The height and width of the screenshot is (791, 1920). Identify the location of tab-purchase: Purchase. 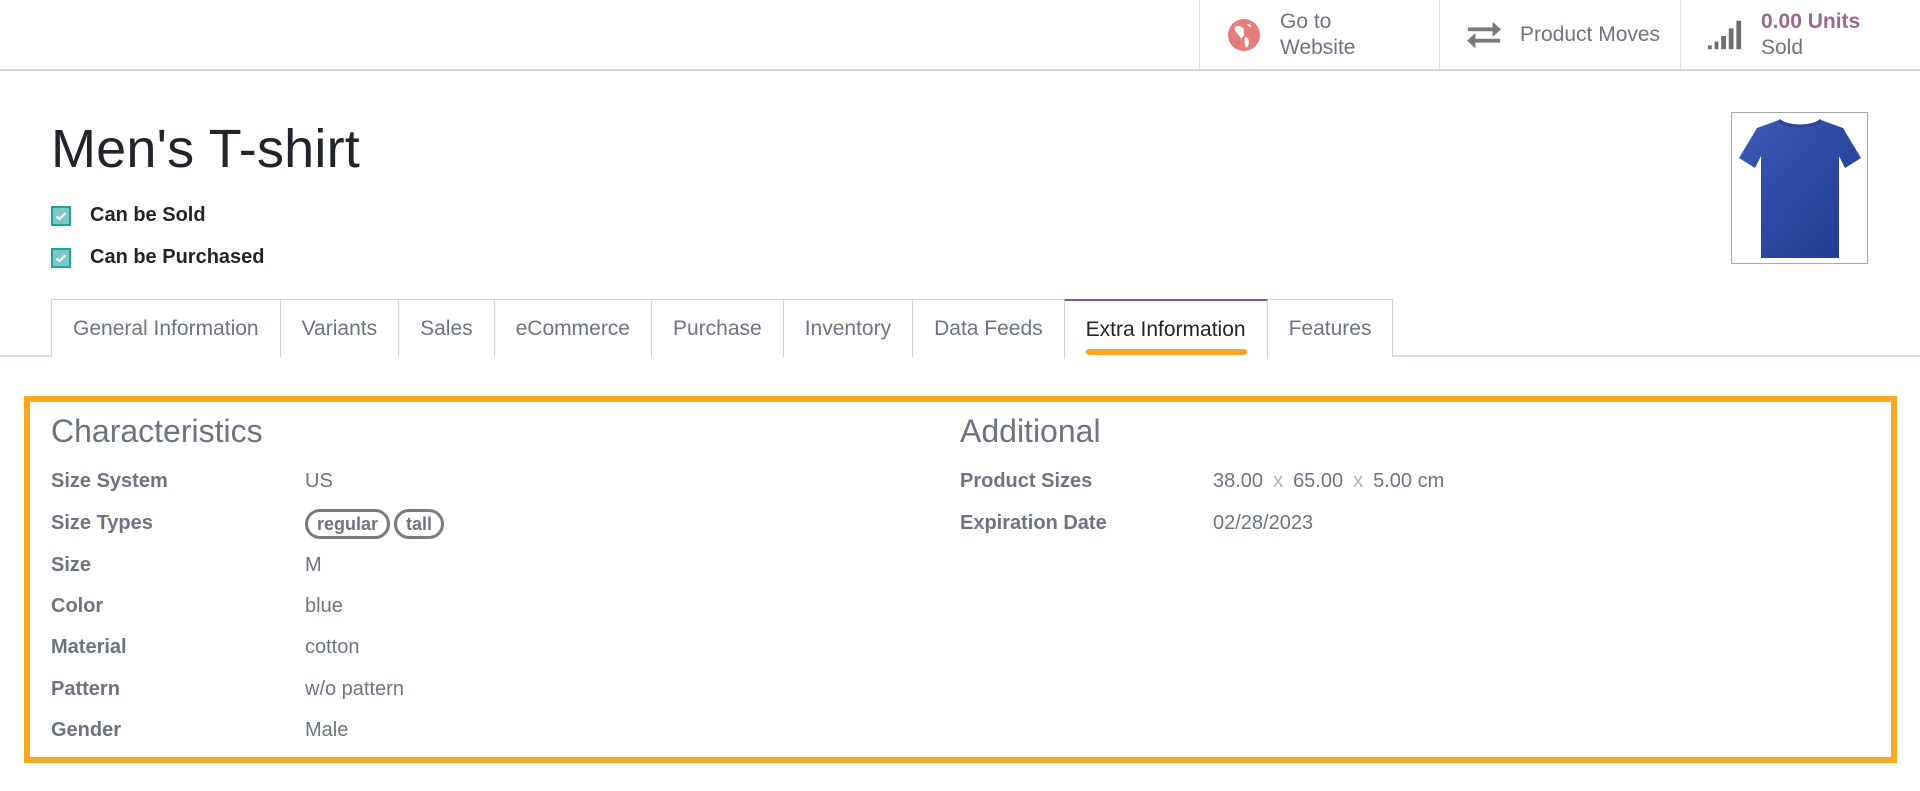
(717, 328).